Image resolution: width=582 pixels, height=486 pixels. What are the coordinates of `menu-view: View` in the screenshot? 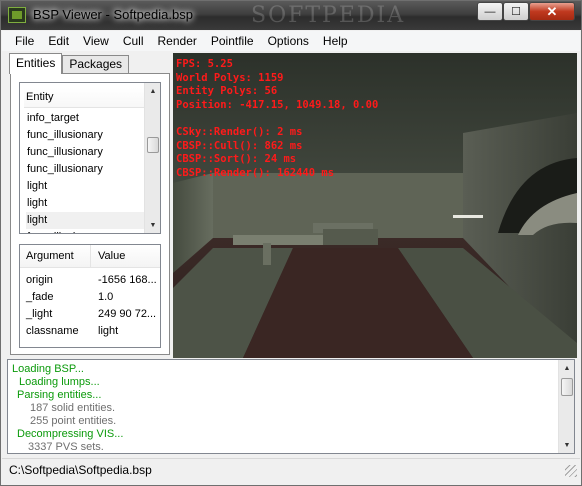 It's located at (96, 41).